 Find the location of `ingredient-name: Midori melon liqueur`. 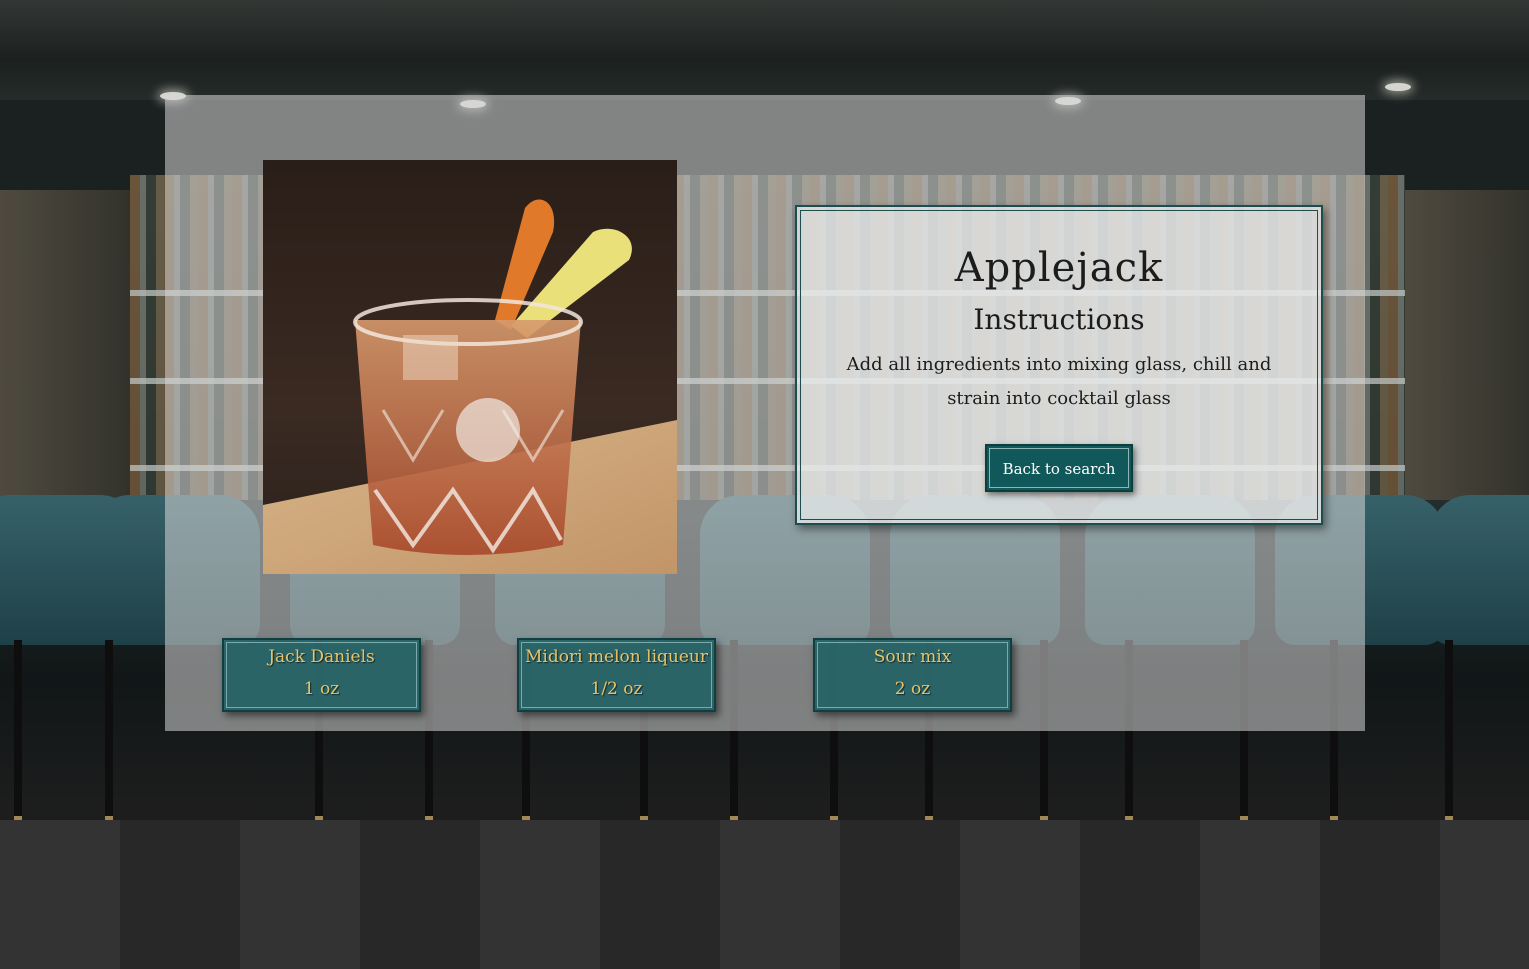

ingredient-name: Midori melon liqueur is located at coordinates (616, 657).